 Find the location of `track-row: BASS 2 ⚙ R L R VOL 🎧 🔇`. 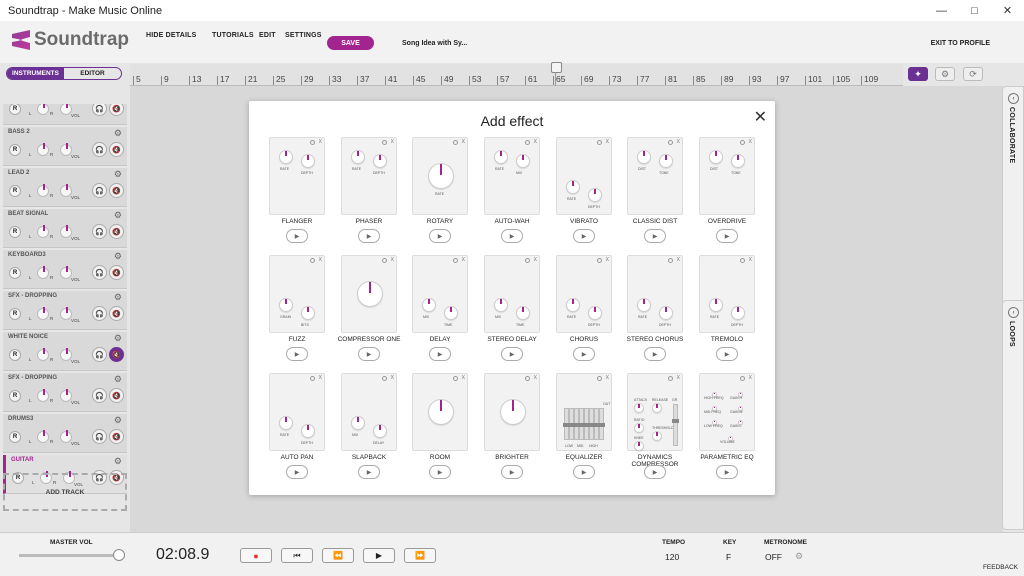

track-row: BASS 2 ⚙ R L R VOL 🎧 🔇 is located at coordinates (65, 146).